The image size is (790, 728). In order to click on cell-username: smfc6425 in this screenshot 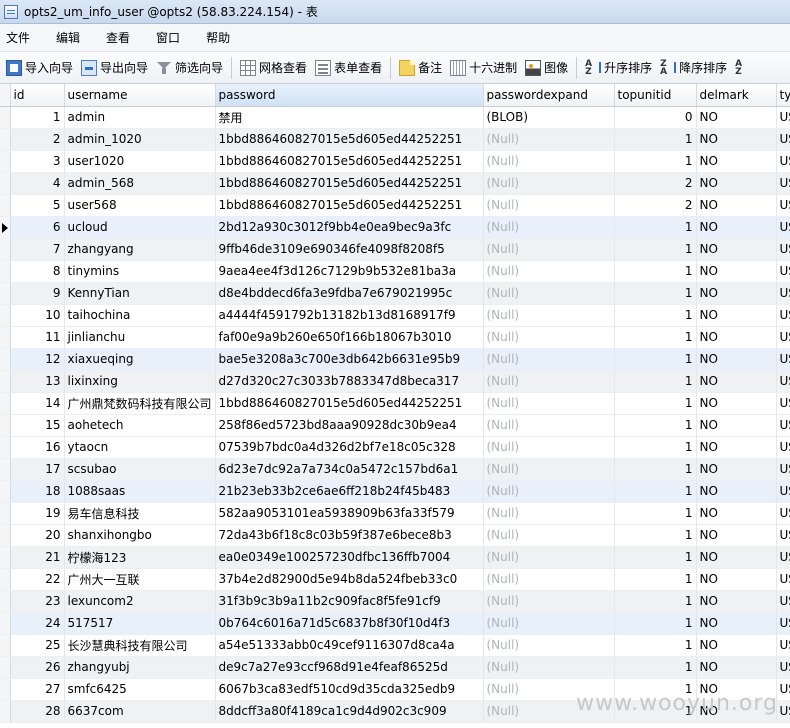, I will do `click(140, 689)`.